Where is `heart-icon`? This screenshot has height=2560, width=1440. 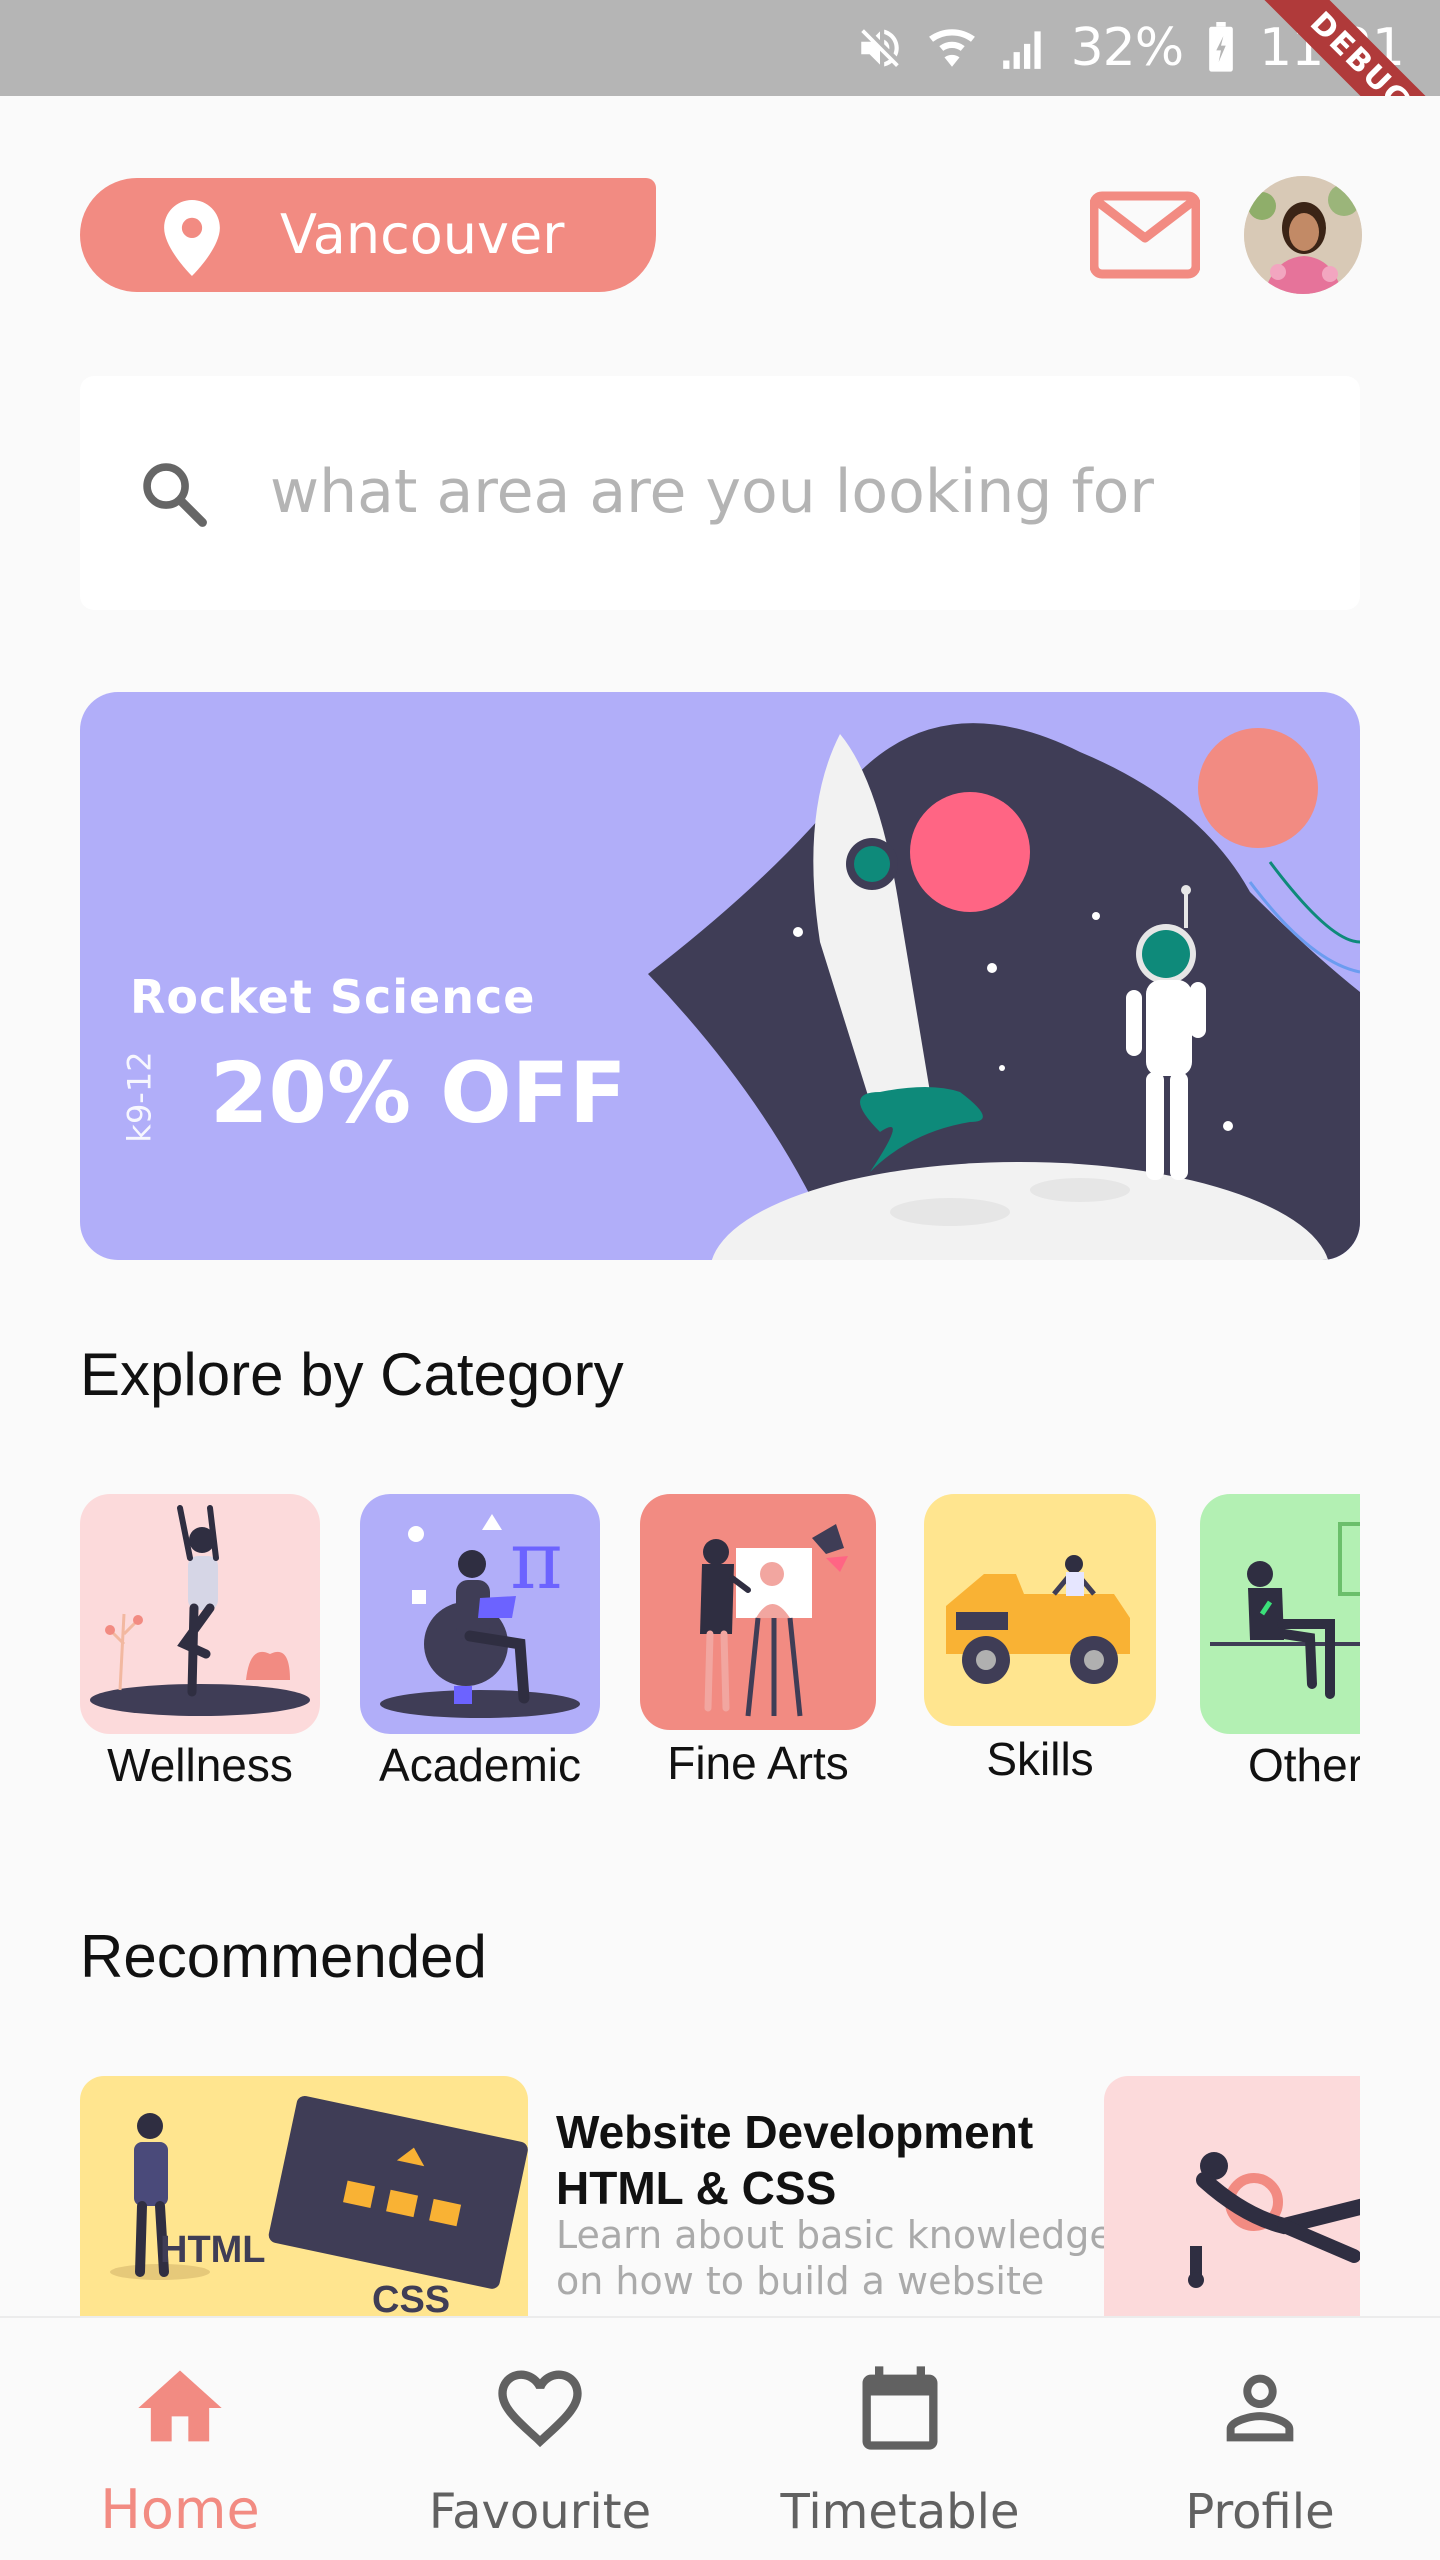 heart-icon is located at coordinates (540, 2409).